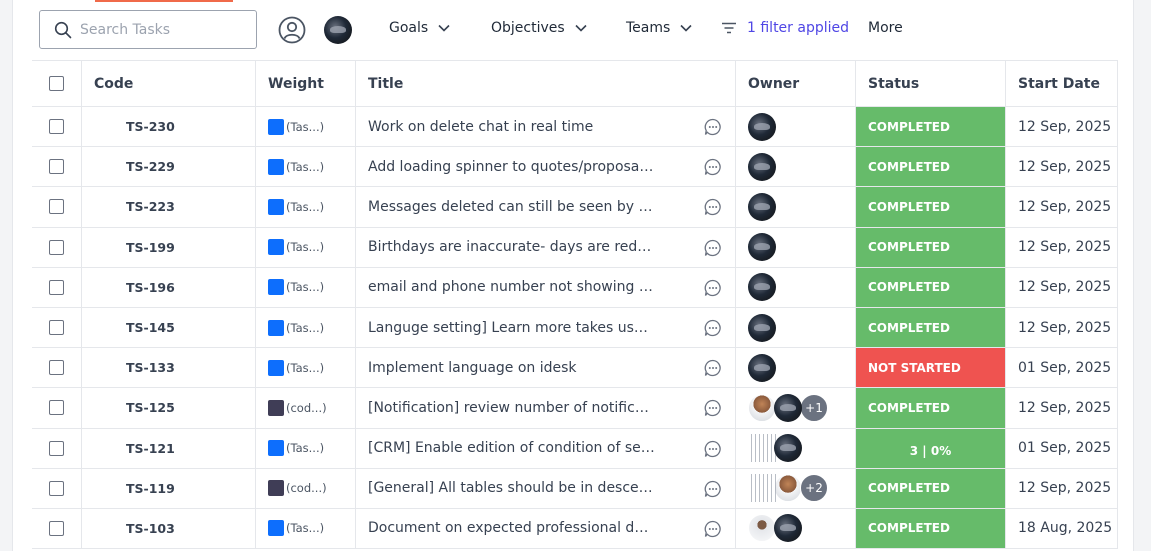 The height and width of the screenshot is (551, 1151). I want to click on header-owner: Owner, so click(796, 83).